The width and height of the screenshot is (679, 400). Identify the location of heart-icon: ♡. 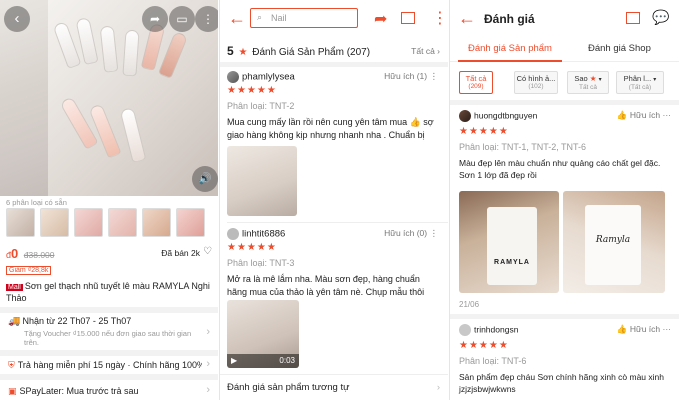
(207, 251).